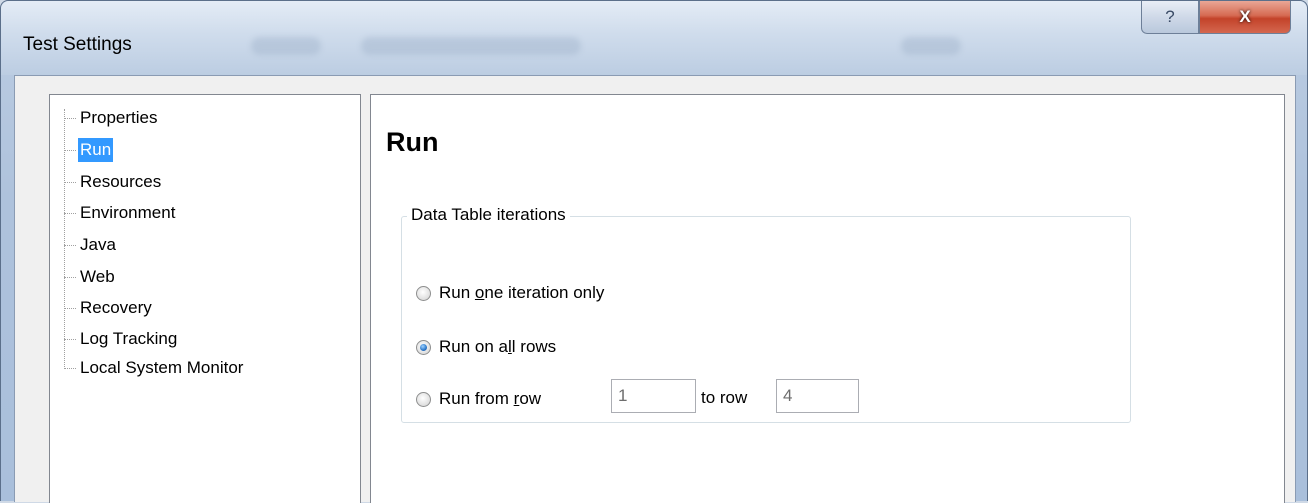  I want to click on sidebar-item-label: Web, so click(97, 276).